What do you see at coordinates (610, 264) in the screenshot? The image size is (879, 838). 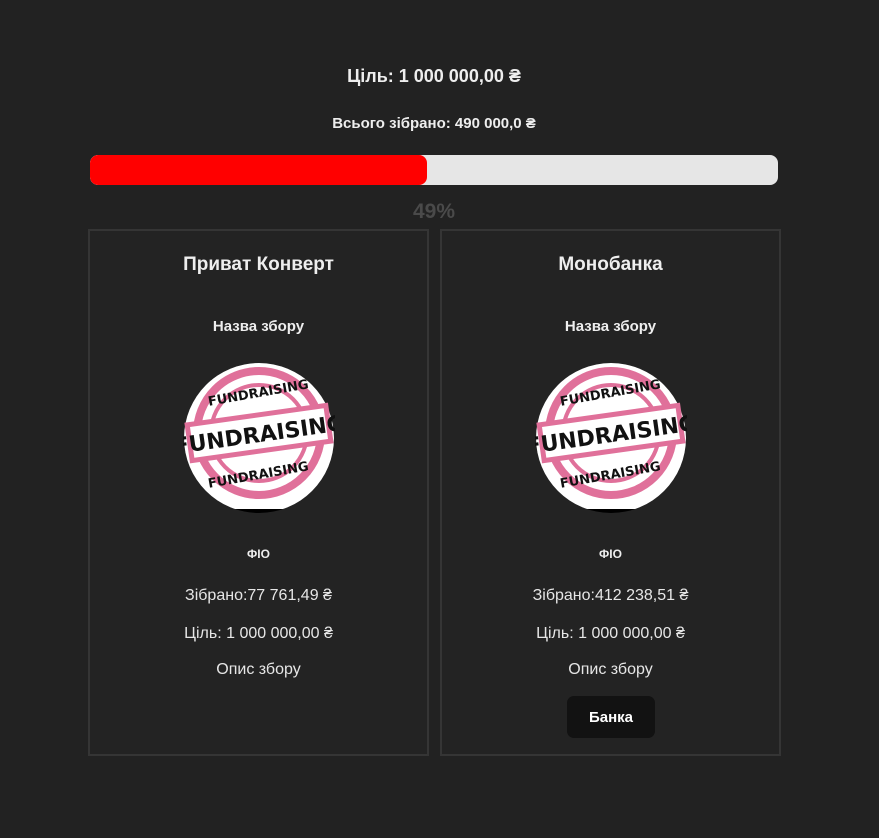 I see `card-title: Монобанка` at bounding box center [610, 264].